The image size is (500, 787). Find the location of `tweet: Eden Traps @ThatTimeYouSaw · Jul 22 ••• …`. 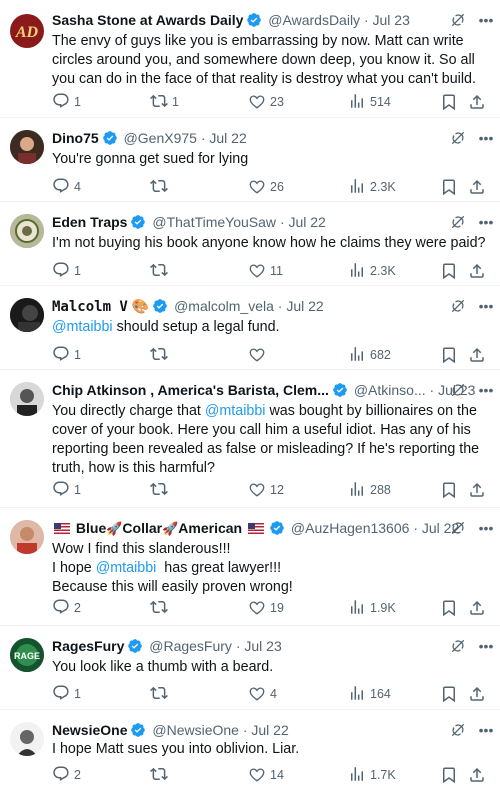

tweet: Eden Traps @ThatTimeYouSaw · Jul 22 ••• … is located at coordinates (250, 244).